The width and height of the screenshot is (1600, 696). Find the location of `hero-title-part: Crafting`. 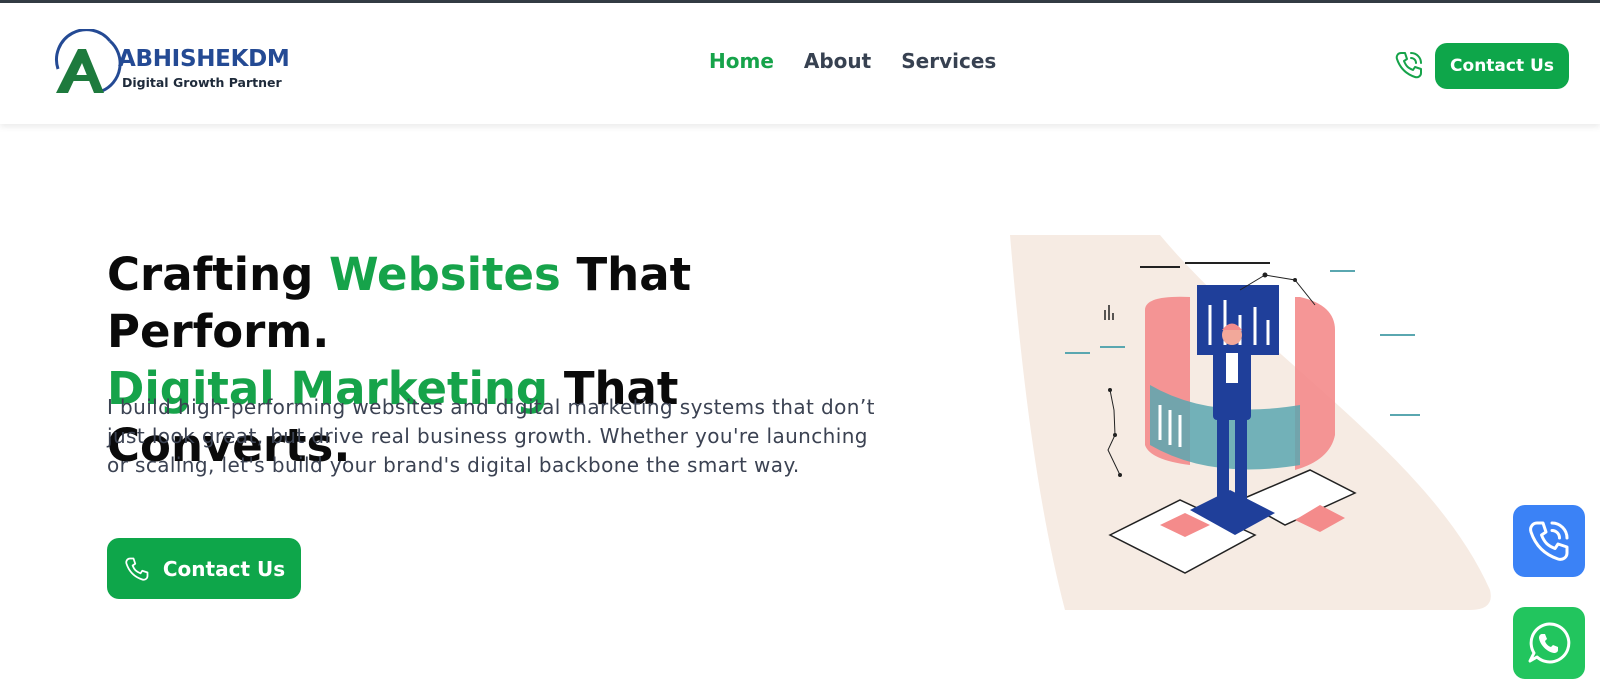

hero-title-part: Crafting is located at coordinates (218, 274).